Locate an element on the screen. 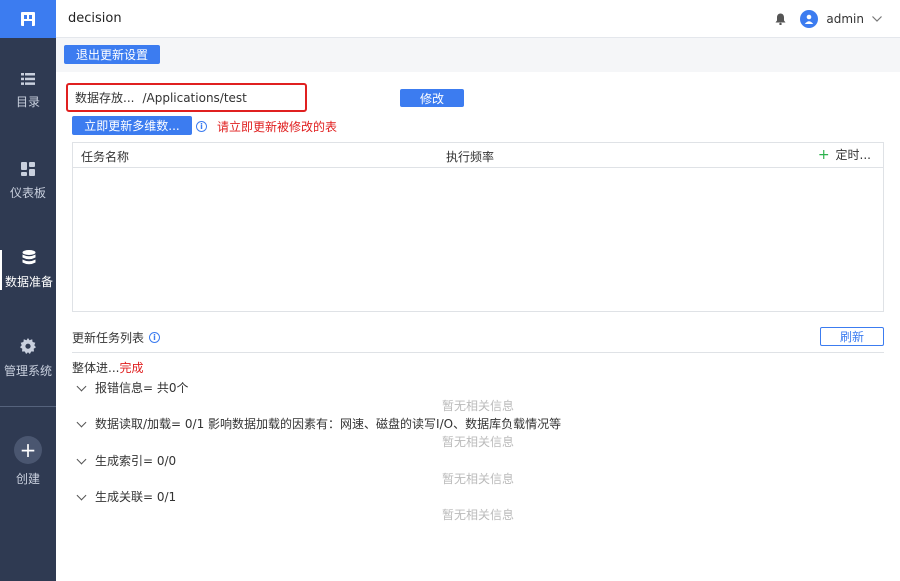 Image resolution: width=900 pixels, height=581 pixels. app-title: decision is located at coordinates (95, 18).